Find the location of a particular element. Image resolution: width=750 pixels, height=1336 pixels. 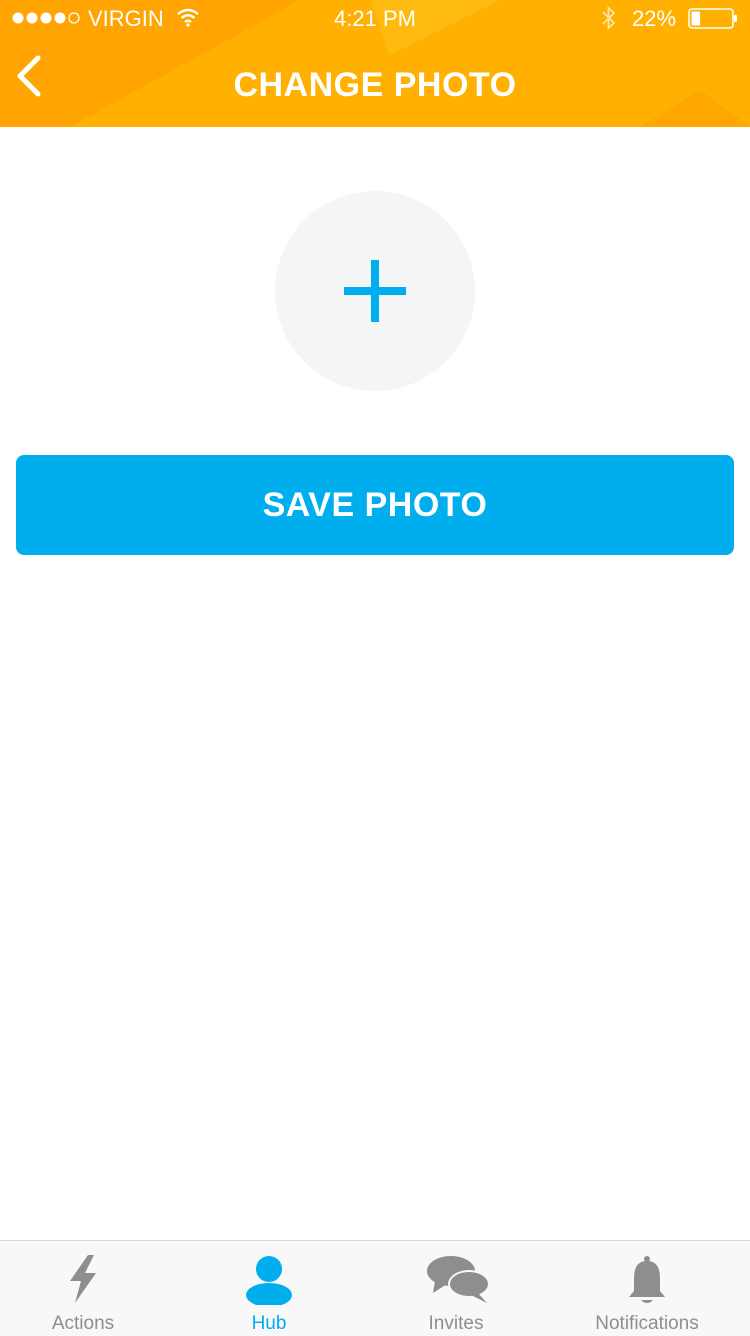

tab-bar: Actions Hub Invites Notifications is located at coordinates (375, 1288).